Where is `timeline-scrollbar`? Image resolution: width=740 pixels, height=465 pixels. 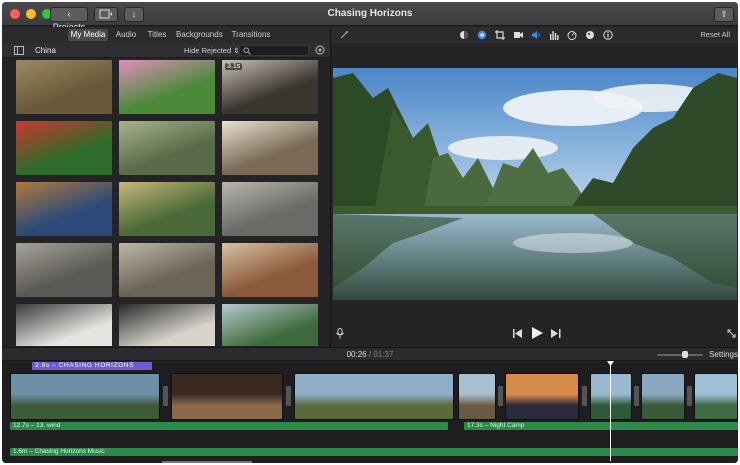 timeline-scrollbar is located at coordinates (207, 462).